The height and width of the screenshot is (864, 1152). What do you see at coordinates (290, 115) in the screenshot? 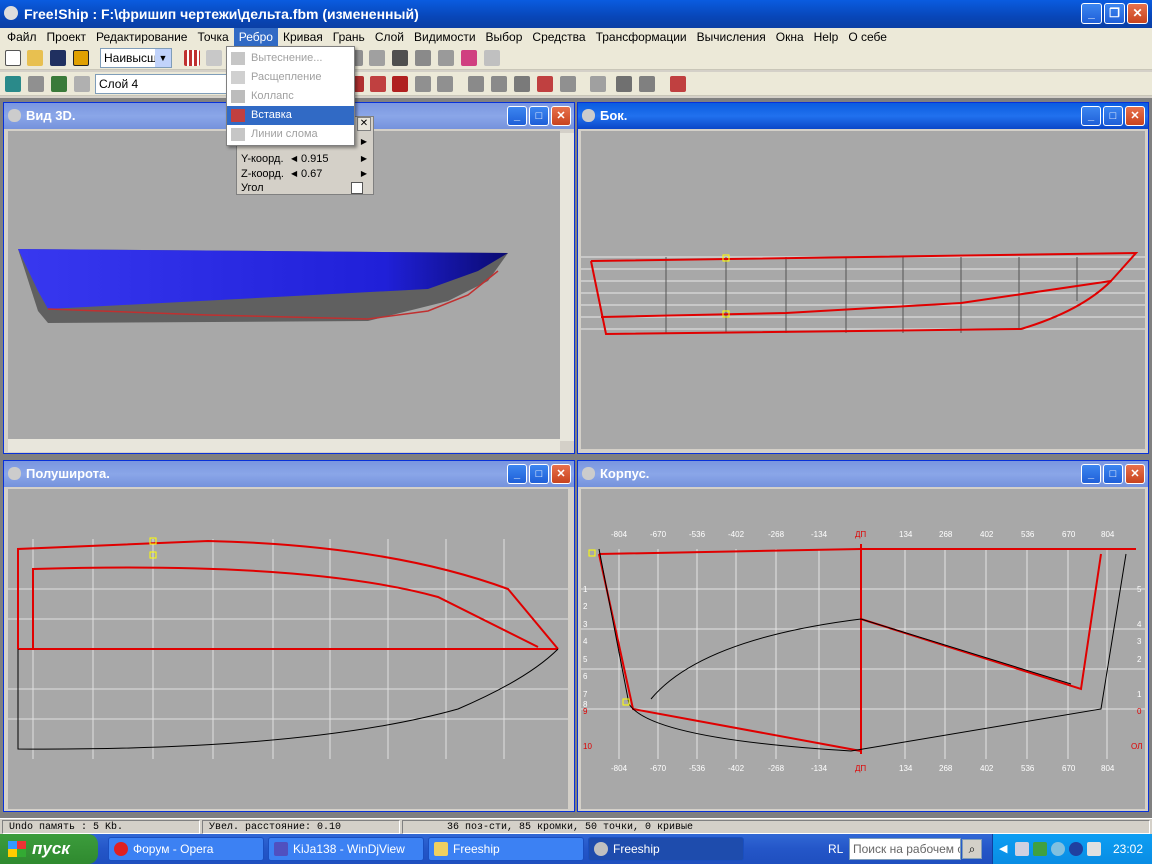
I see `menu-item-insert: Вставка` at bounding box center [290, 115].